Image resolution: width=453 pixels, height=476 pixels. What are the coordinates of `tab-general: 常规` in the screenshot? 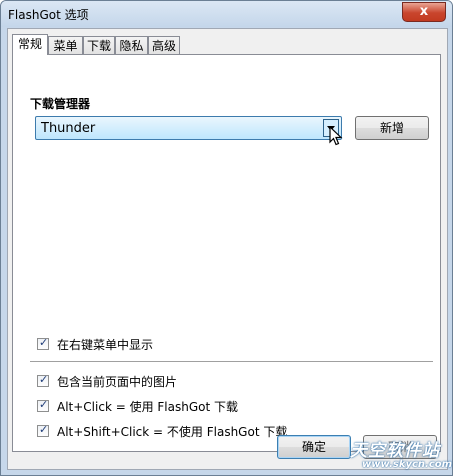 It's located at (30, 44).